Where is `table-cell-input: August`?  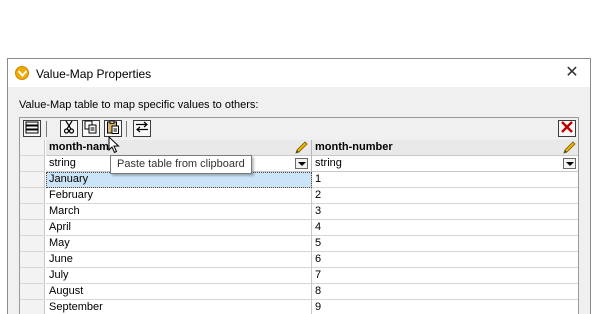 table-cell-input: August is located at coordinates (179, 292).